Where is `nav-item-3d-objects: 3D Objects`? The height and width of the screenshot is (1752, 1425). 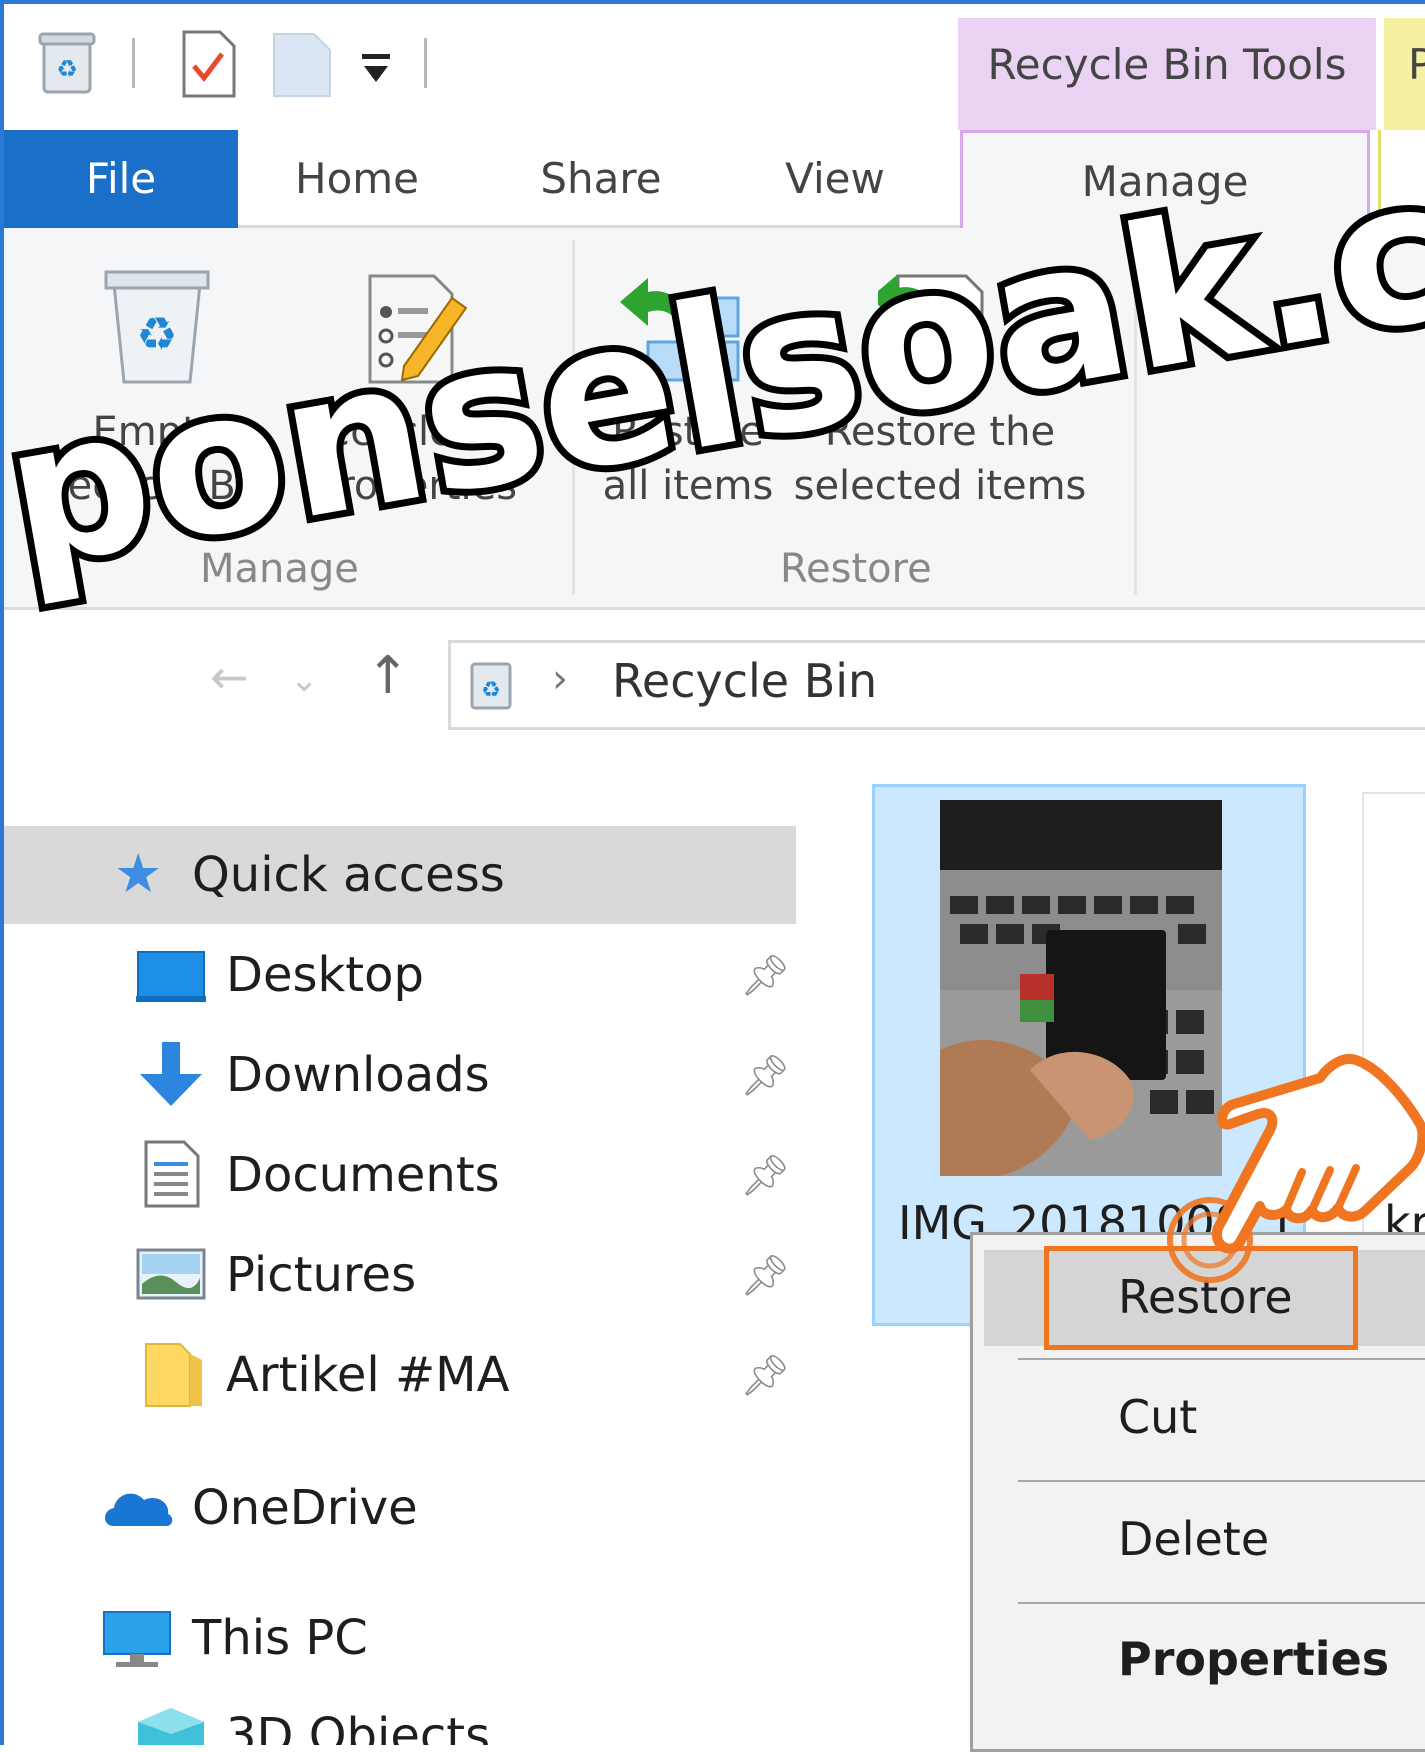 nav-item-3d-objects: 3D Objects is located at coordinates (358, 1725).